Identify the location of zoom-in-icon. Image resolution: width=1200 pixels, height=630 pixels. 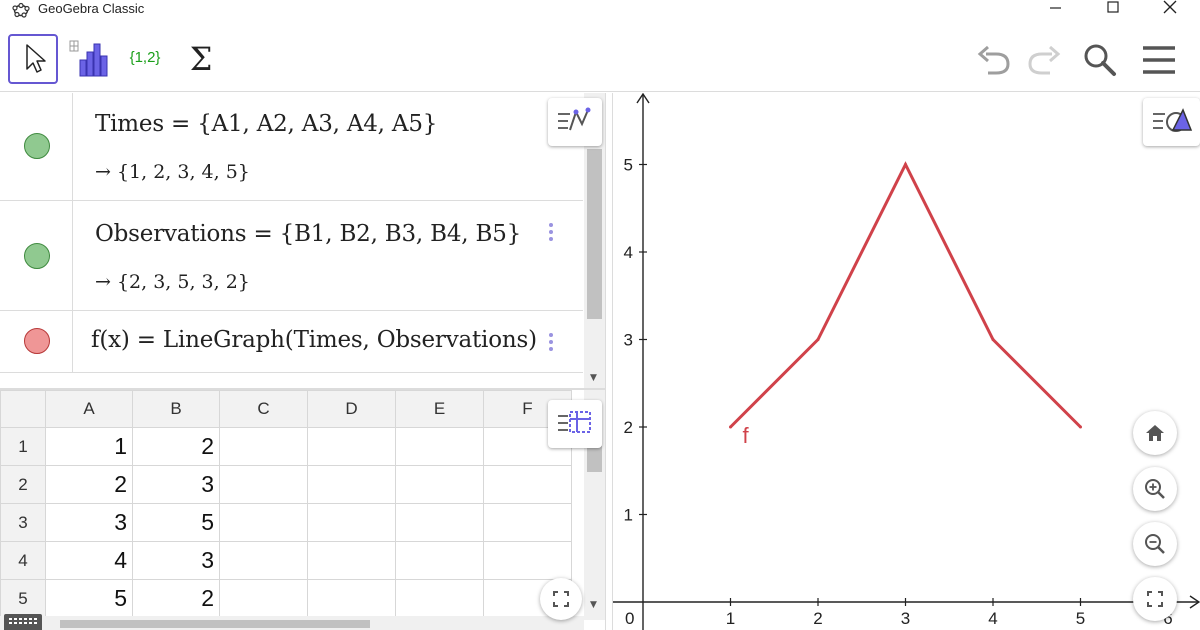
(1155, 489).